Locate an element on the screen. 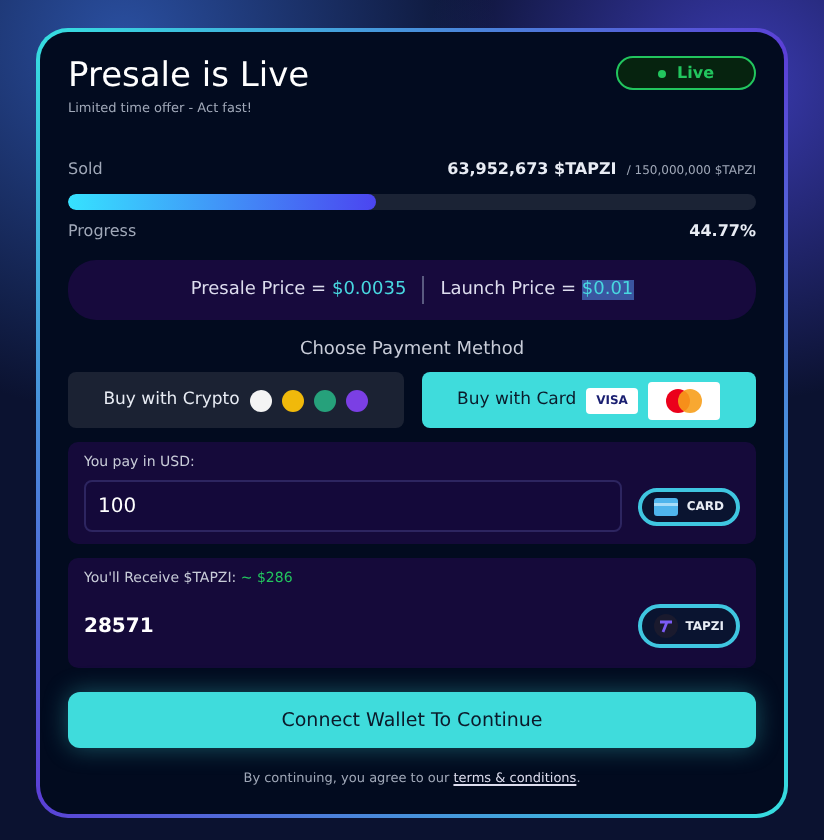 The height and width of the screenshot is (840, 824). amount-field: 100 is located at coordinates (353, 506).